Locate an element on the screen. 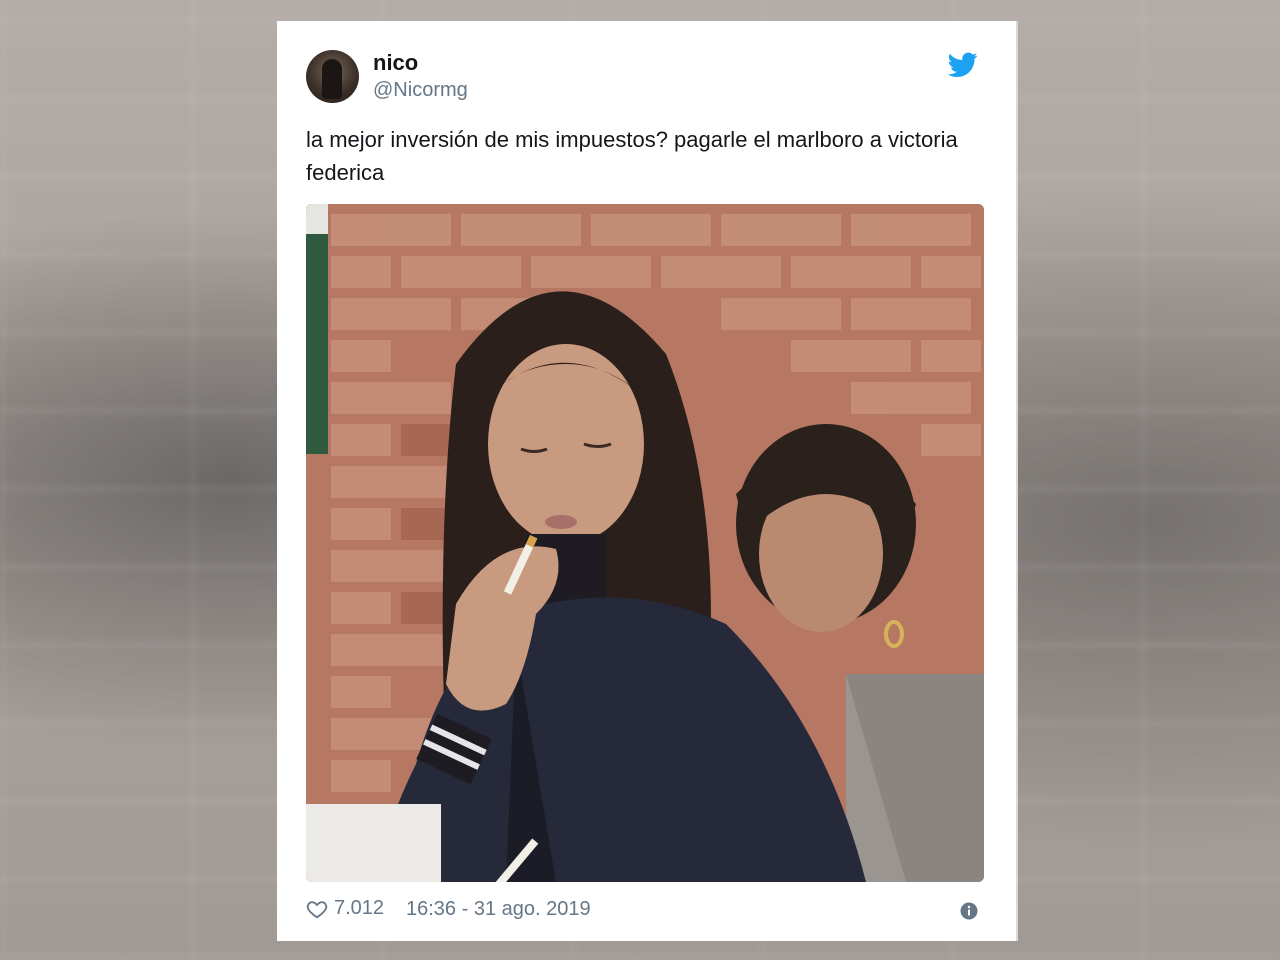 The width and height of the screenshot is (1280, 960). tweet-header: nico @Nicormg is located at coordinates (646, 78).